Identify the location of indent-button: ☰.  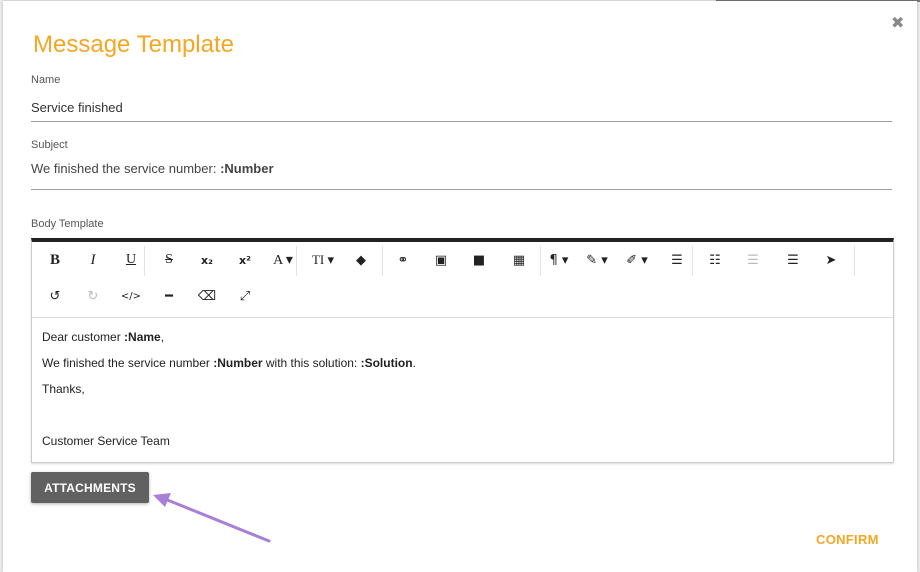
(793, 260).